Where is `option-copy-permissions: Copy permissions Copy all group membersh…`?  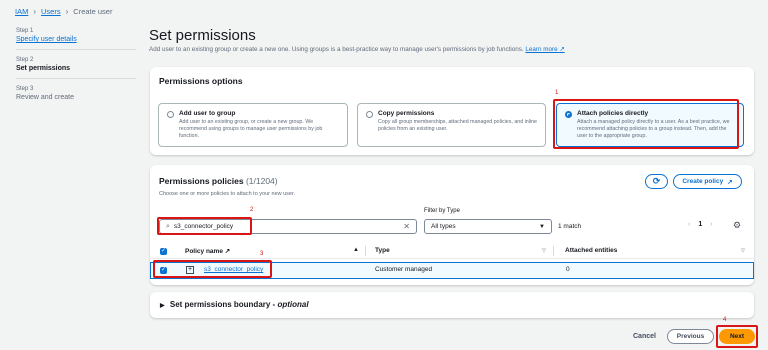 option-copy-permissions: Copy permissions Copy all group membersh… is located at coordinates (451, 125).